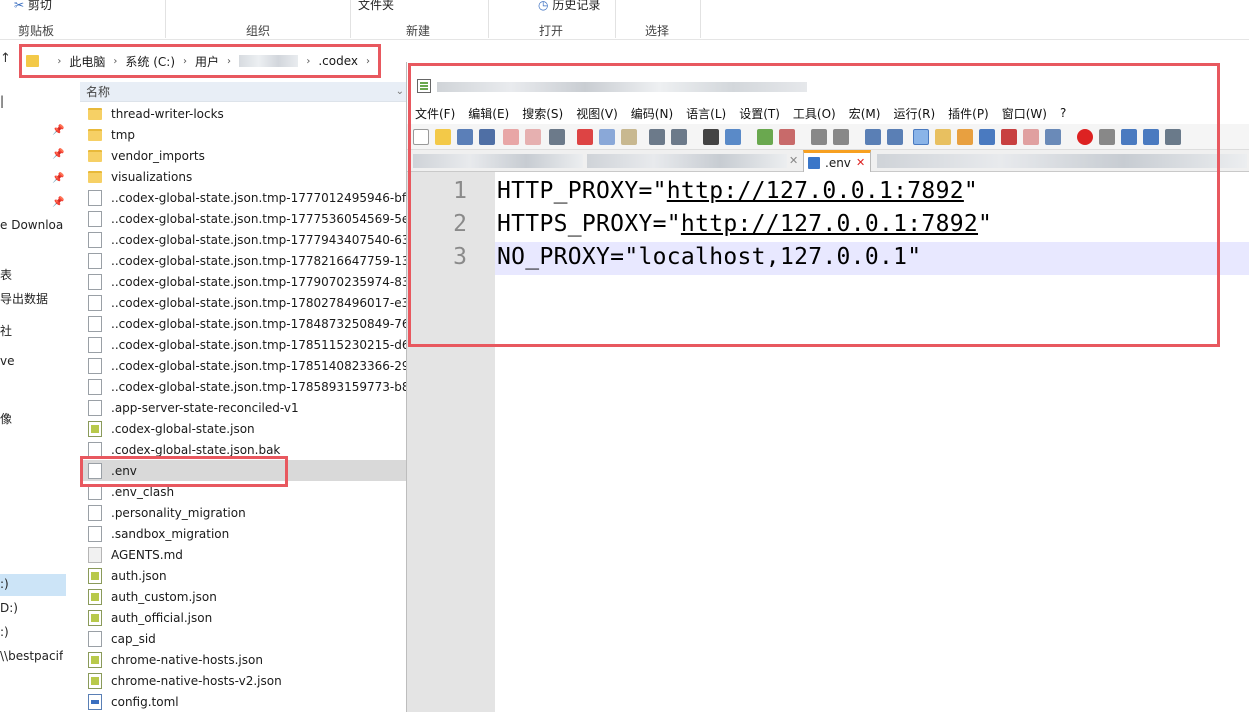 The height and width of the screenshot is (712, 1249). I want to click on history-button: ◷ 历史记录, so click(569, 6).